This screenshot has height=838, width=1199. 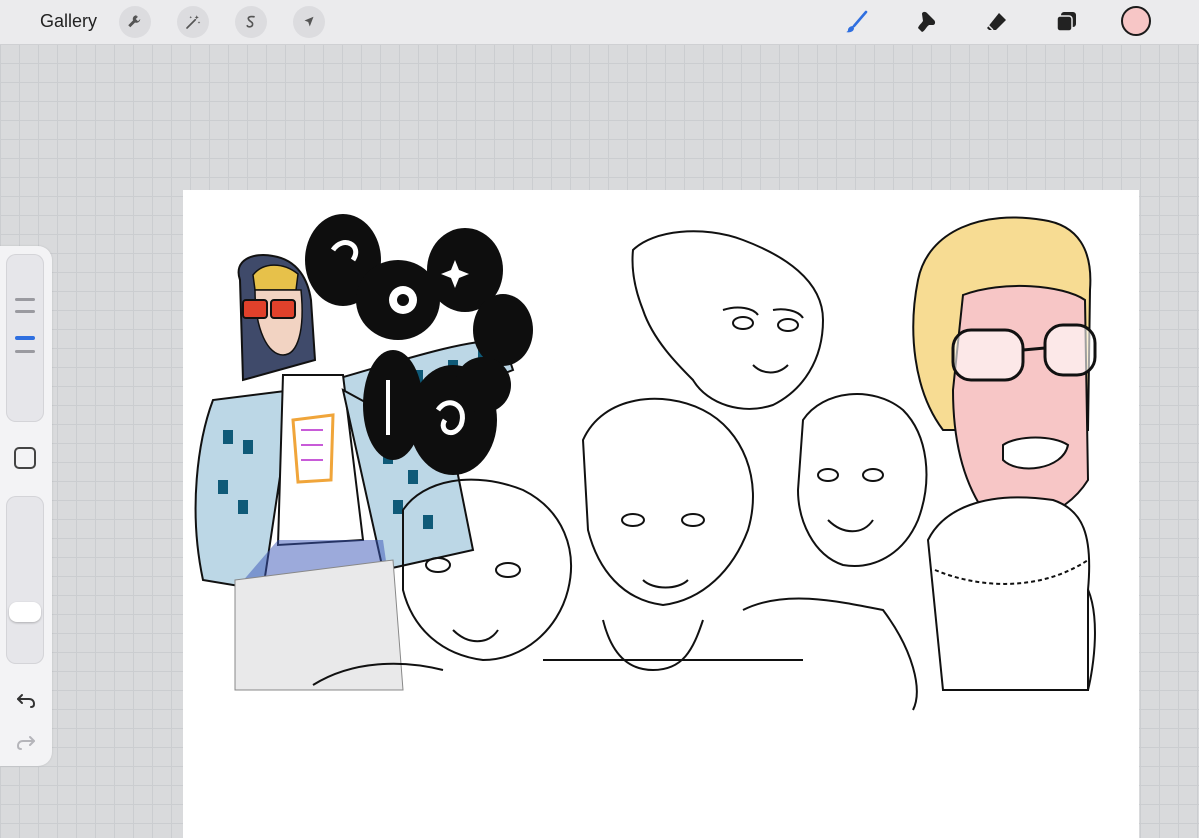 I want to click on redo-icon, so click(x=25, y=743).